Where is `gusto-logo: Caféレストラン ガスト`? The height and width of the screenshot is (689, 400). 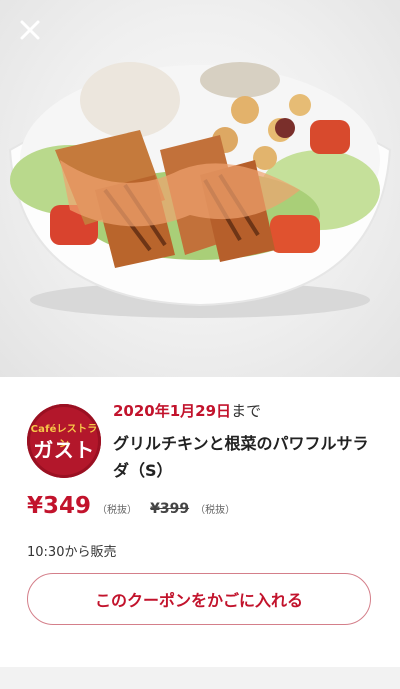
gusto-logo: Caféレストラン ガスト is located at coordinates (64, 441).